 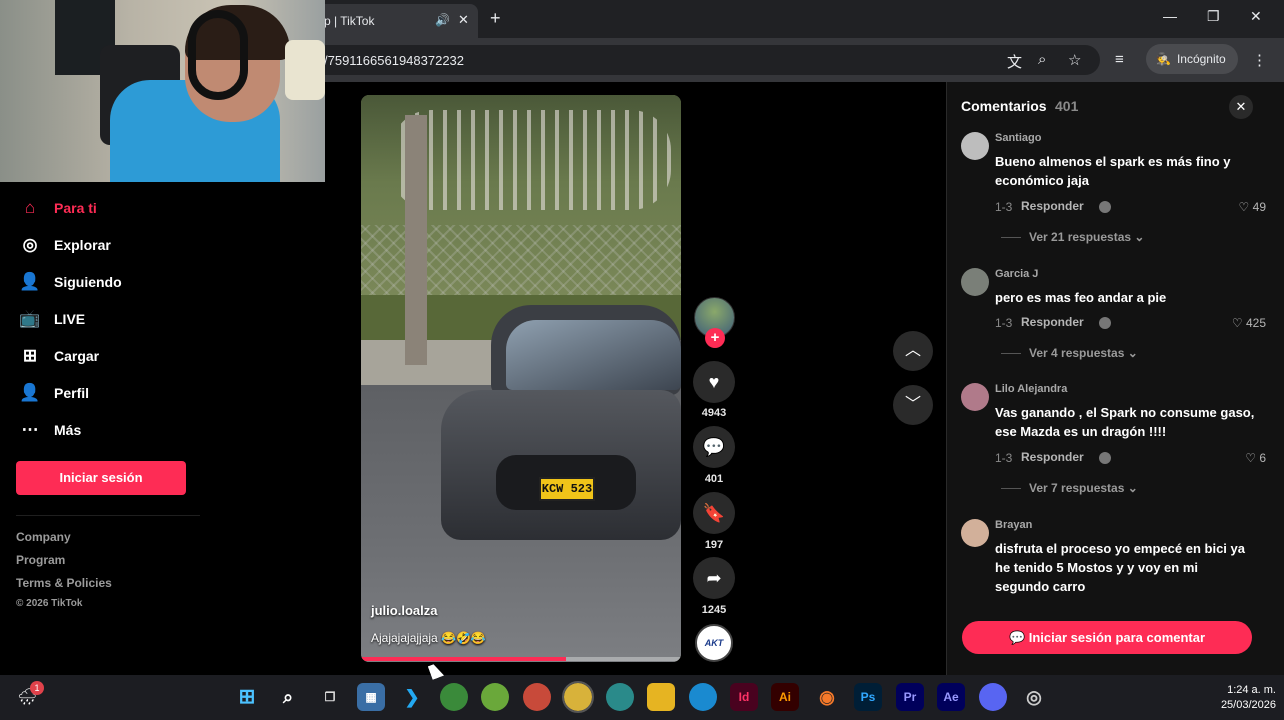 I want to click on view-replies-button: Ver 7 respuestas ⌄, so click(x=1069, y=488).